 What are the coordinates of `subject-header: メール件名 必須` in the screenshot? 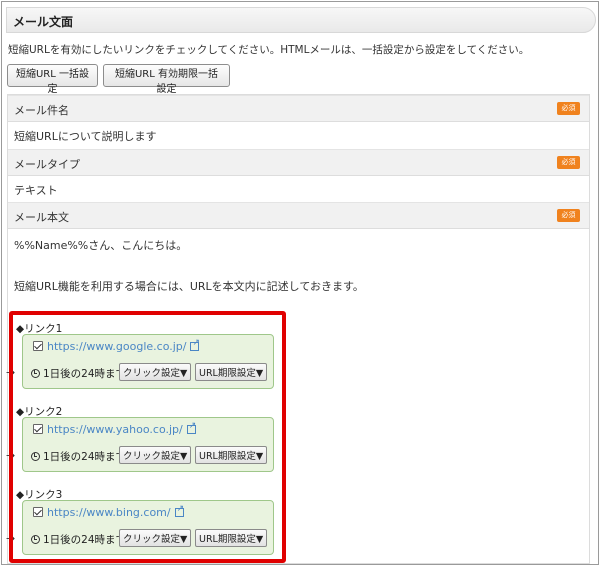 It's located at (298, 108).